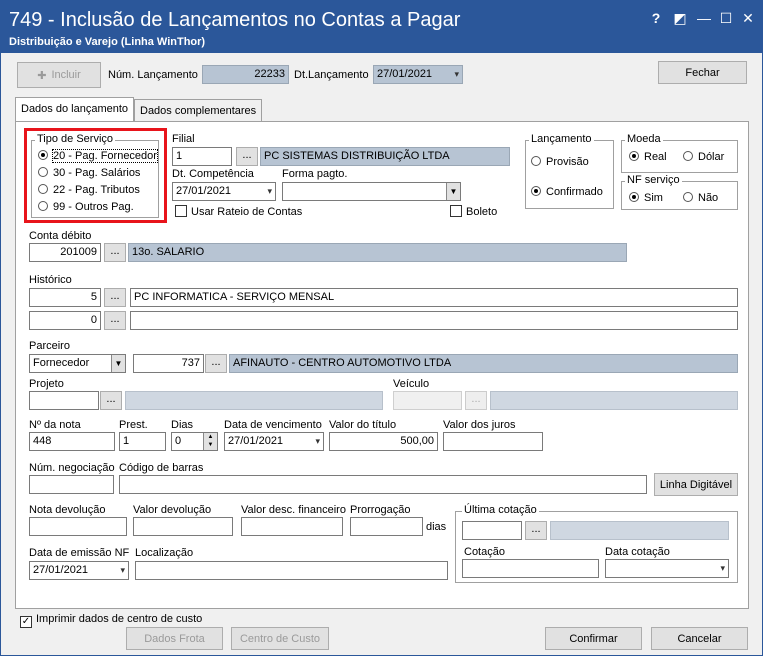 This screenshot has height=656, width=763. I want to click on data-cotacao-label: Data cotação, so click(637, 552).